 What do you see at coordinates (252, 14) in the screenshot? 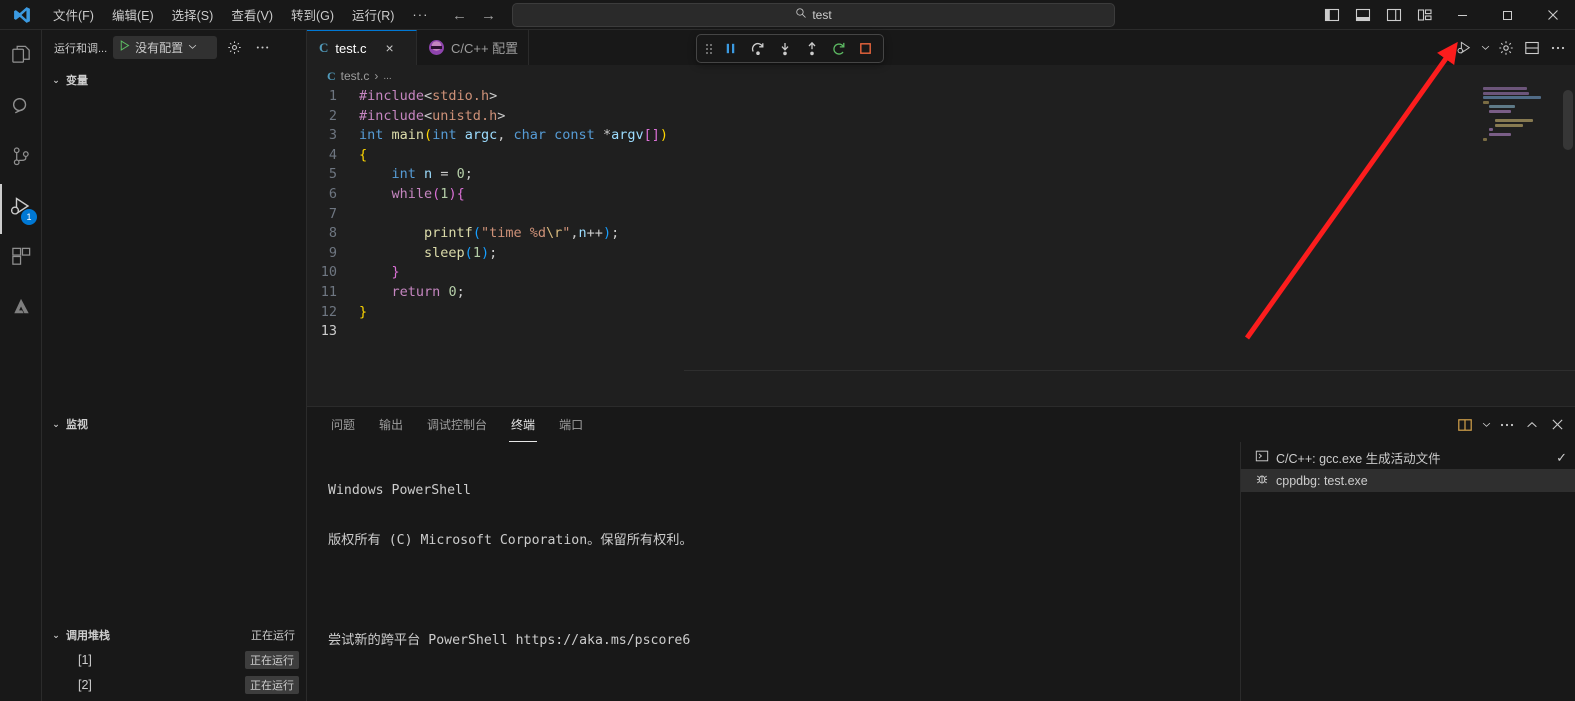
I see `menu-view: 查看(V)` at bounding box center [252, 14].